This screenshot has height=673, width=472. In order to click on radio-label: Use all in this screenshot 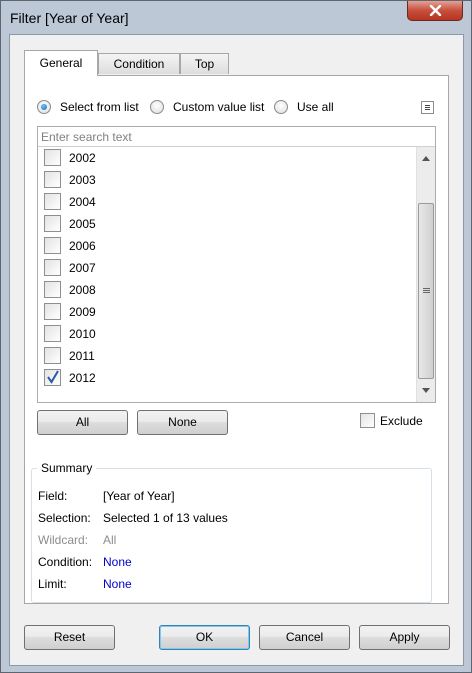, I will do `click(315, 107)`.